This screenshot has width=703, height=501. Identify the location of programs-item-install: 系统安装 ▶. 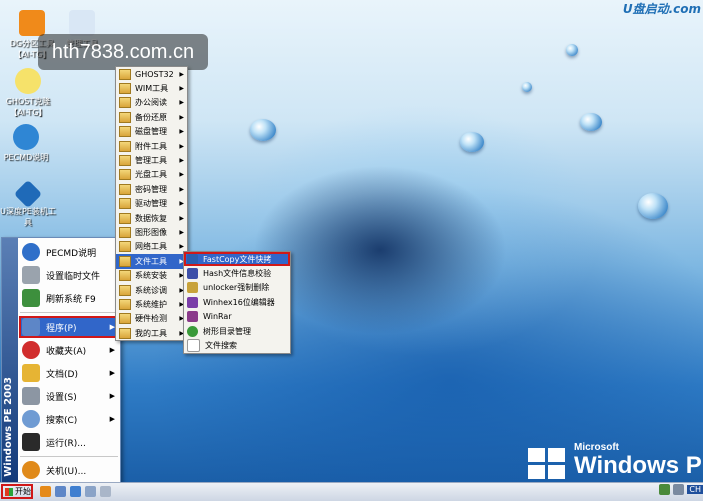
(151, 276).